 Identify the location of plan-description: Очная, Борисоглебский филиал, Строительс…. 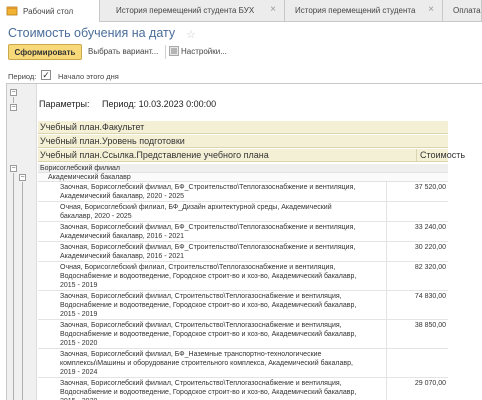
(208, 276).